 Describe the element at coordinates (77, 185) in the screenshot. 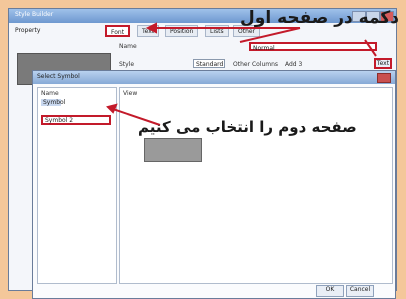

I see `symbol-list: Name Symbol Symbol 2` at that location.